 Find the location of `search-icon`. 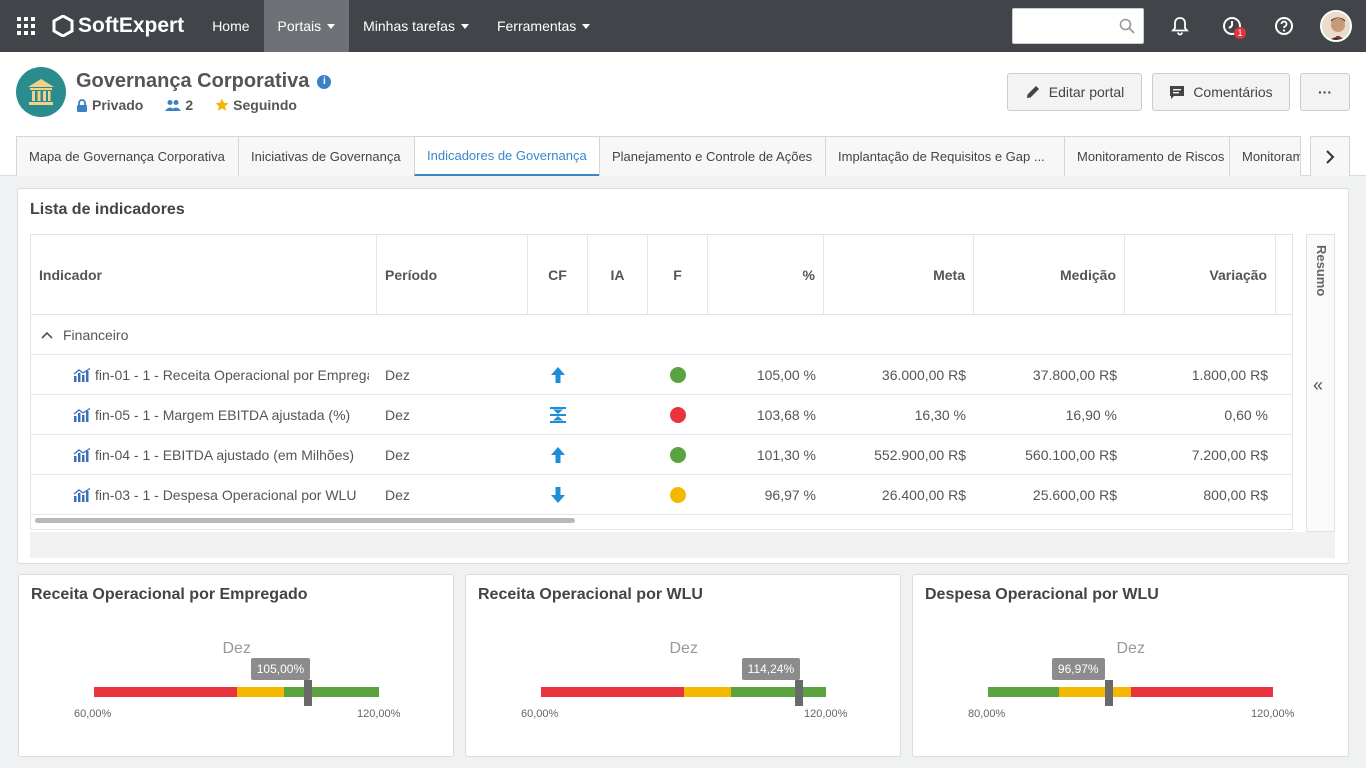

search-icon is located at coordinates (1127, 26).